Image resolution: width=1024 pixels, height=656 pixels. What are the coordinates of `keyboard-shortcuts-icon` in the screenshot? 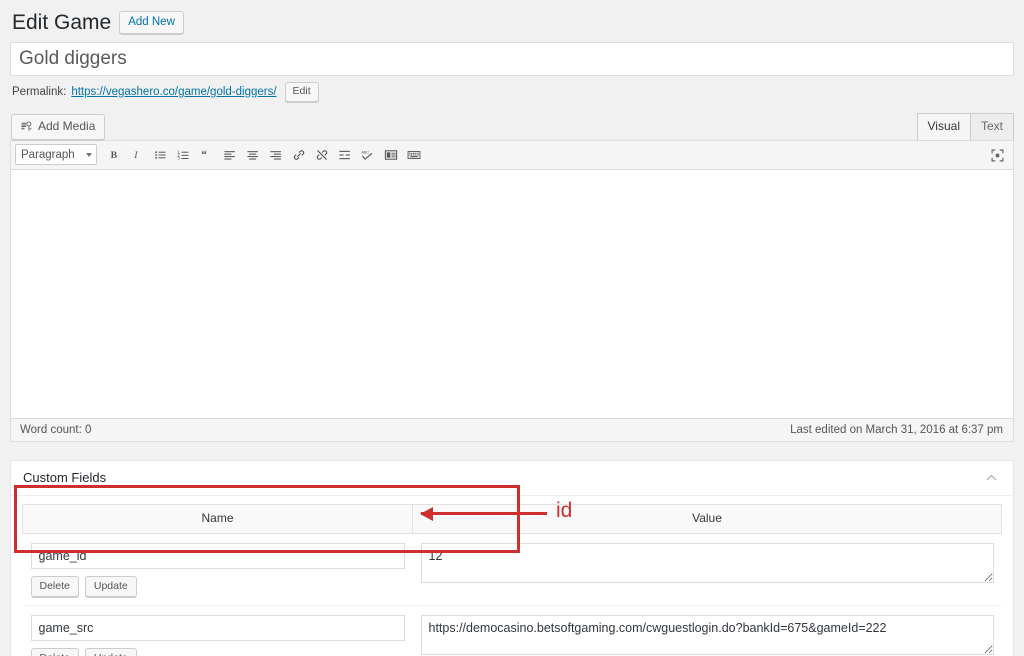 It's located at (413, 155).